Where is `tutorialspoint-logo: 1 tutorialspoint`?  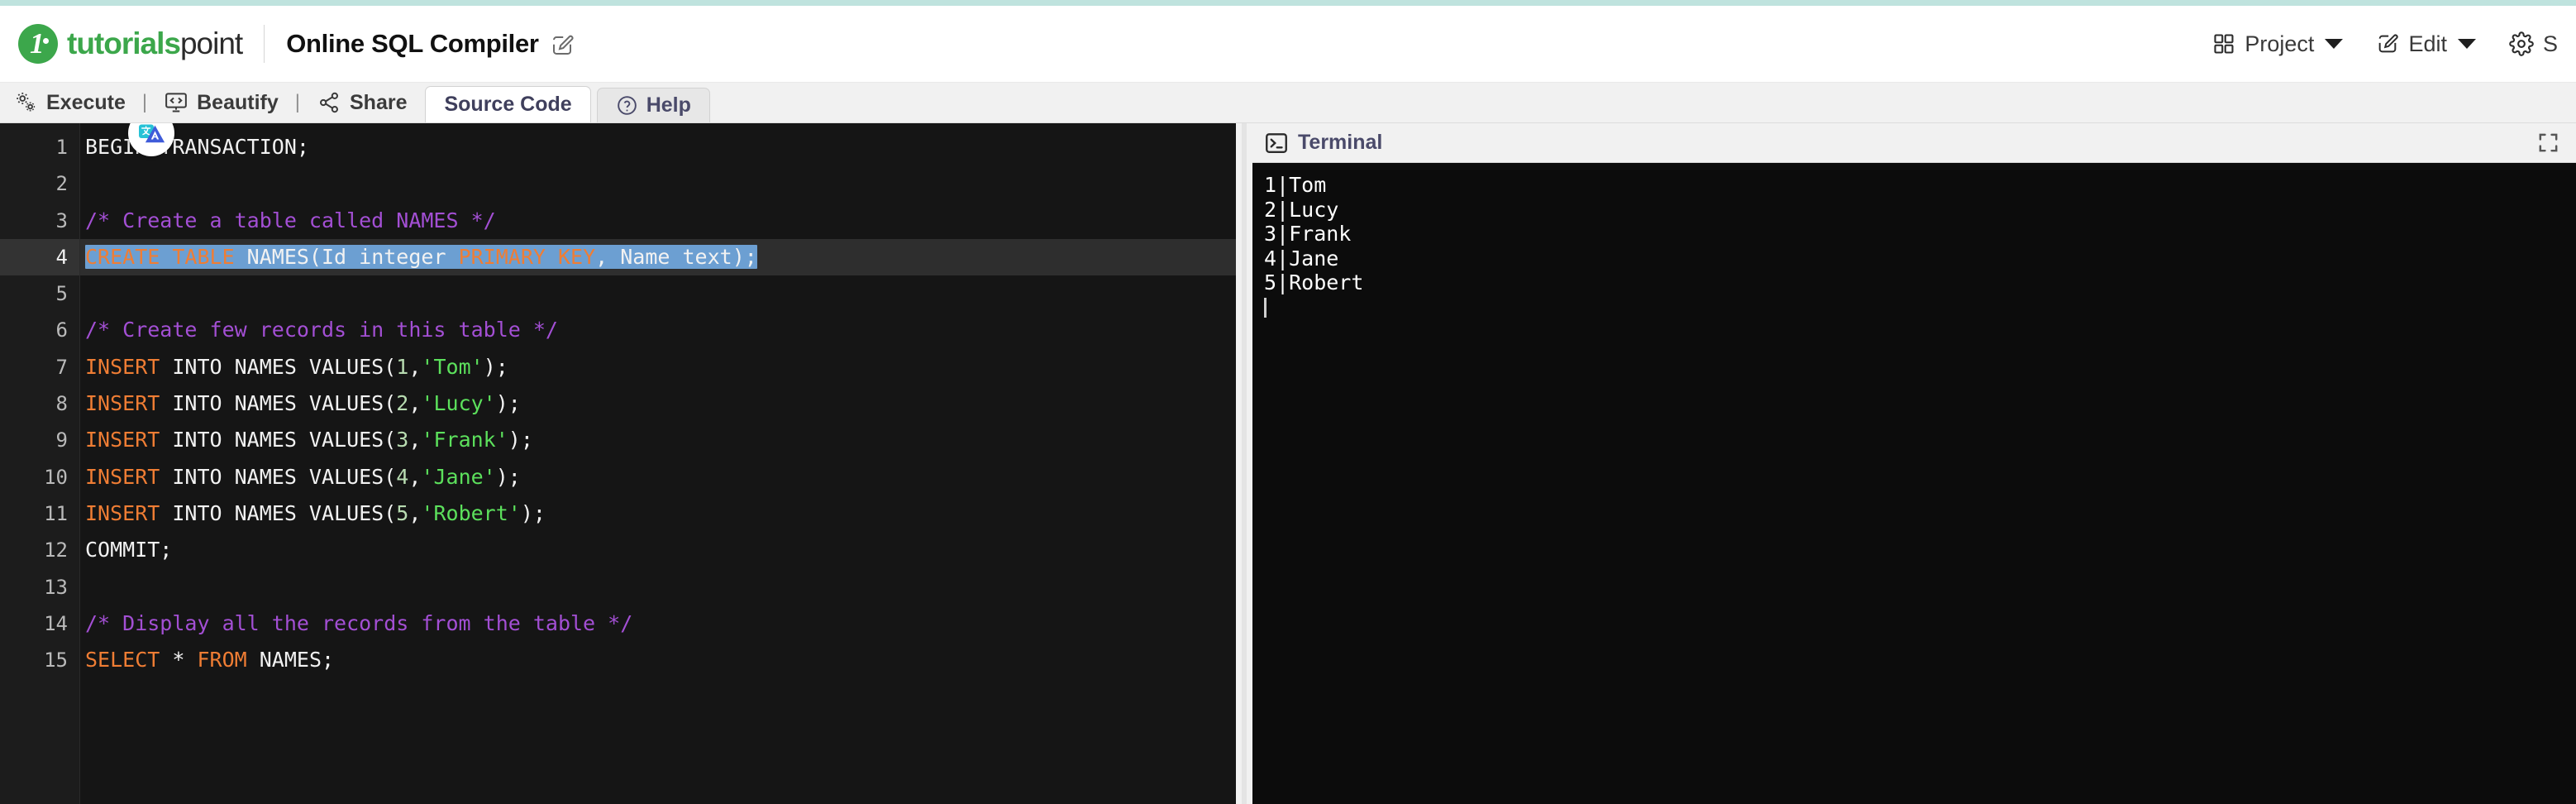 tutorialspoint-logo: 1 tutorialspoint is located at coordinates (130, 44).